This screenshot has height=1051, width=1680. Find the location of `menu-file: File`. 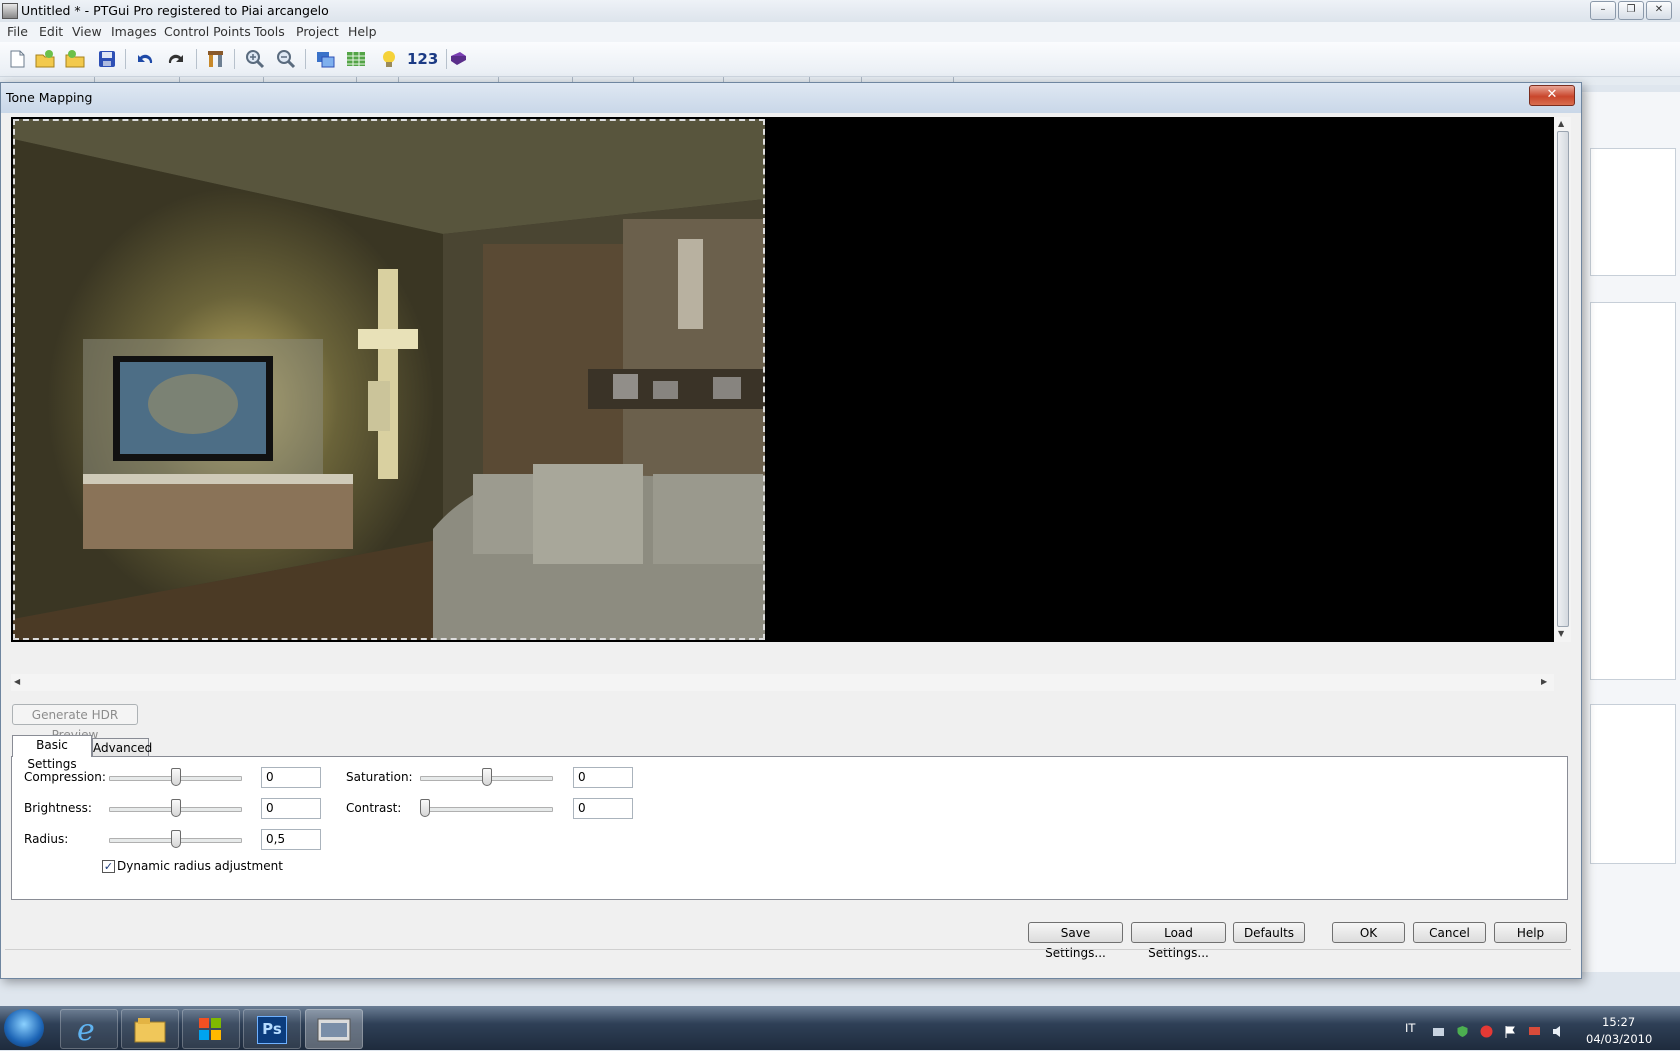

menu-file: File is located at coordinates (17, 31).